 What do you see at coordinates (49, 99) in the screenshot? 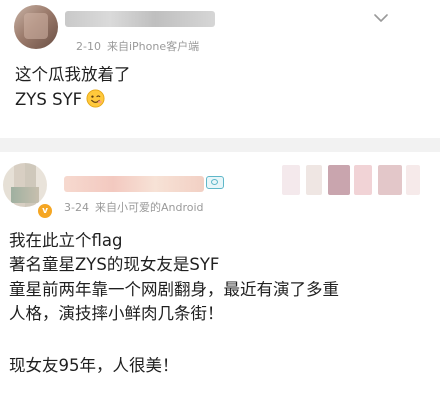
I see `post-text-fragment: ZYS SYF` at bounding box center [49, 99].